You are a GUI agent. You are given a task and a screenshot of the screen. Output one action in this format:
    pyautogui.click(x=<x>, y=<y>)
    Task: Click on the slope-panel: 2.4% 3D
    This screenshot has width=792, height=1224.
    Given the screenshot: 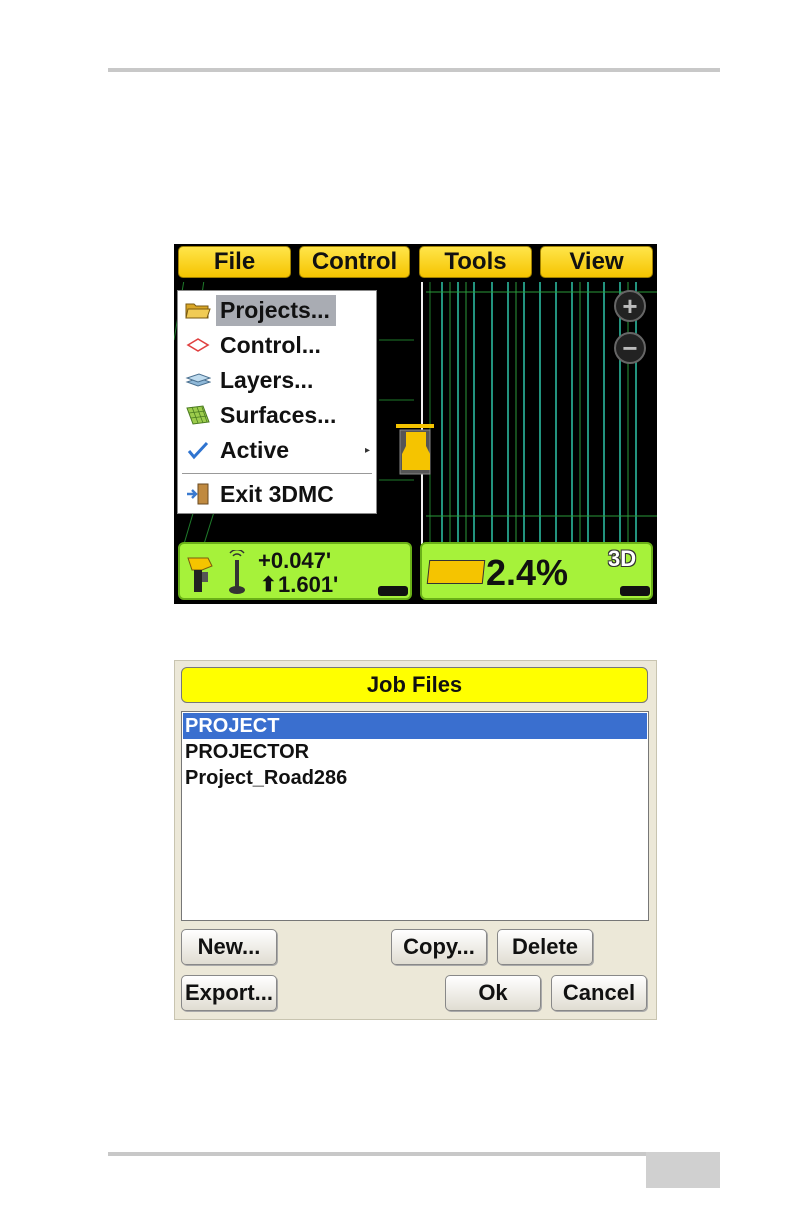 What is the action you would take?
    pyautogui.click(x=536, y=571)
    